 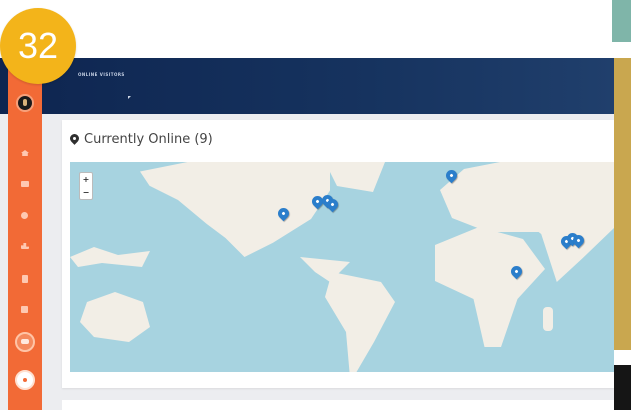 I want to click on zoom-in-button: +, so click(x=86, y=179).